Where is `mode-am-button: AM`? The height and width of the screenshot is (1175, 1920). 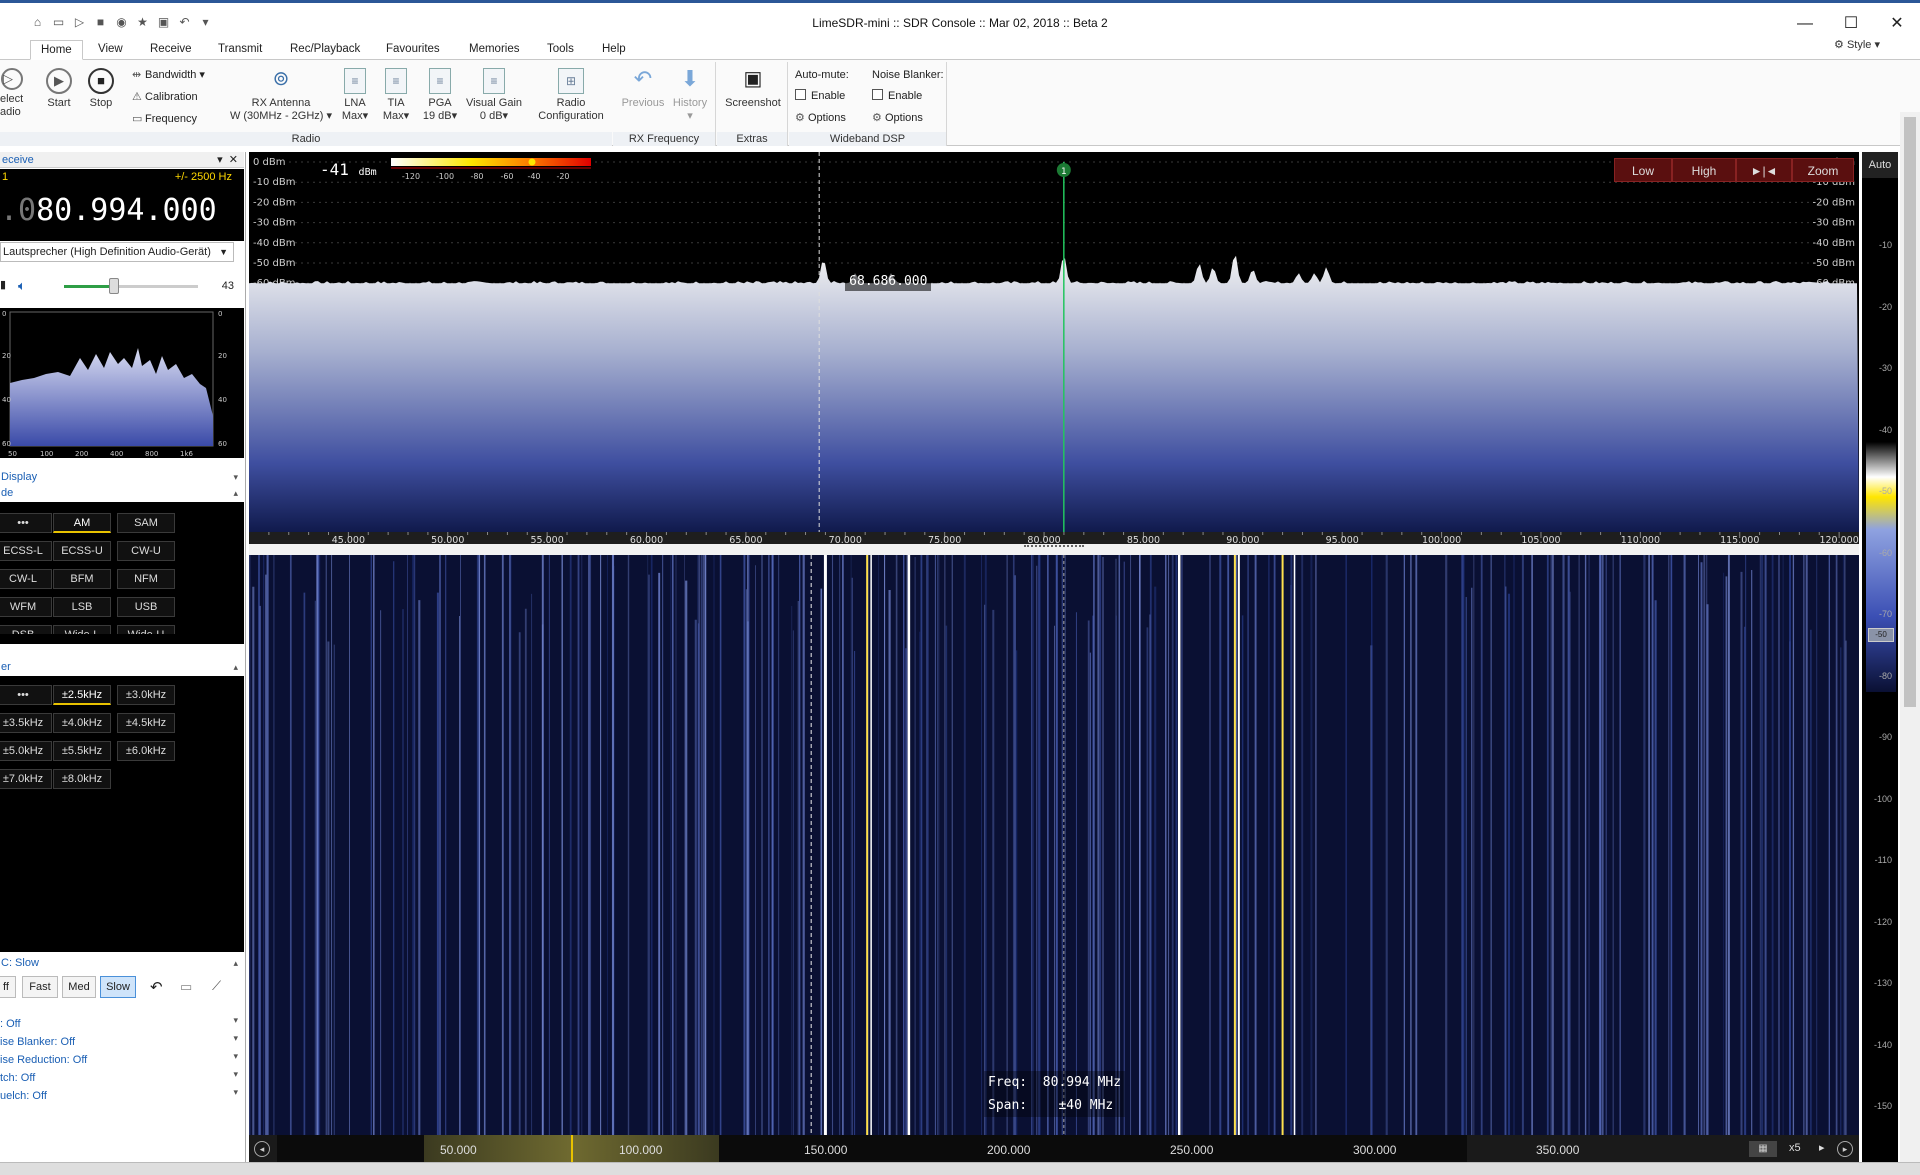 mode-am-button: AM is located at coordinates (82, 523).